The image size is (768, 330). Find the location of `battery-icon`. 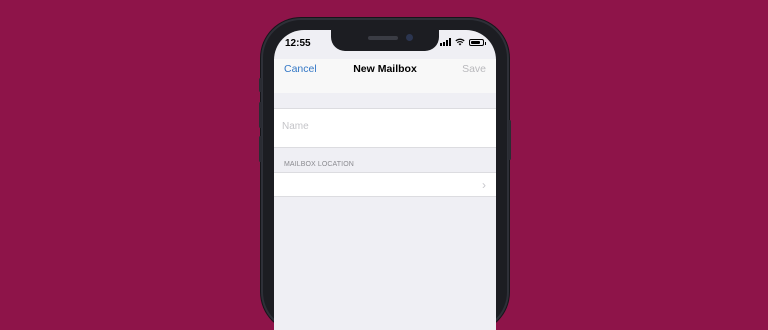

battery-icon is located at coordinates (477, 42).